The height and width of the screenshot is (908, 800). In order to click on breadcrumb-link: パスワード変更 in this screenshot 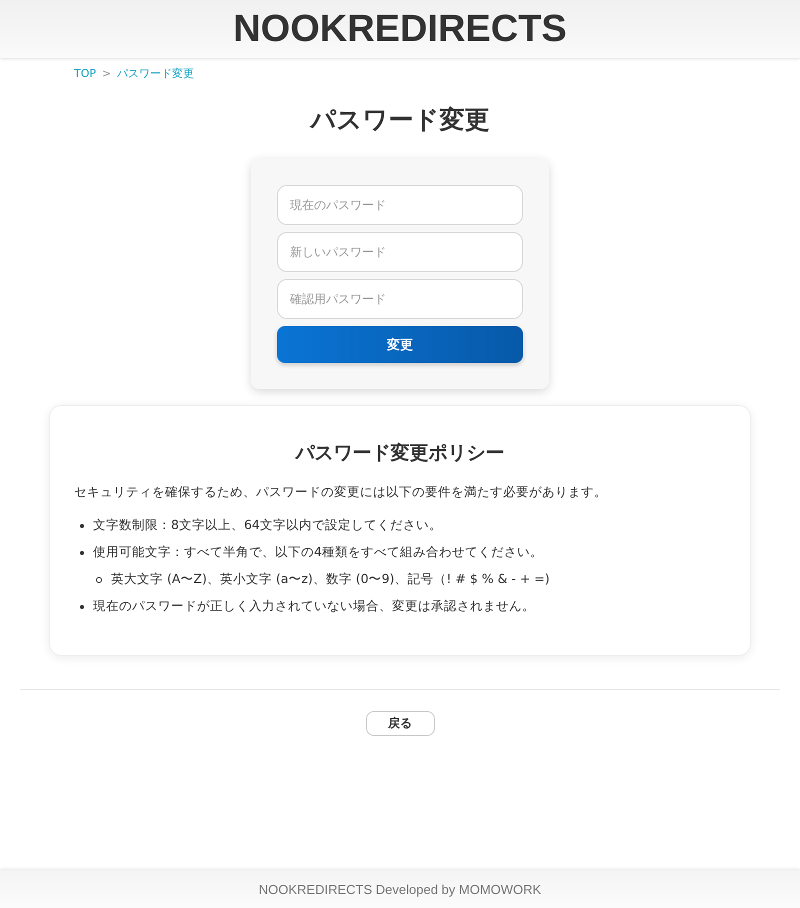, I will do `click(155, 73)`.